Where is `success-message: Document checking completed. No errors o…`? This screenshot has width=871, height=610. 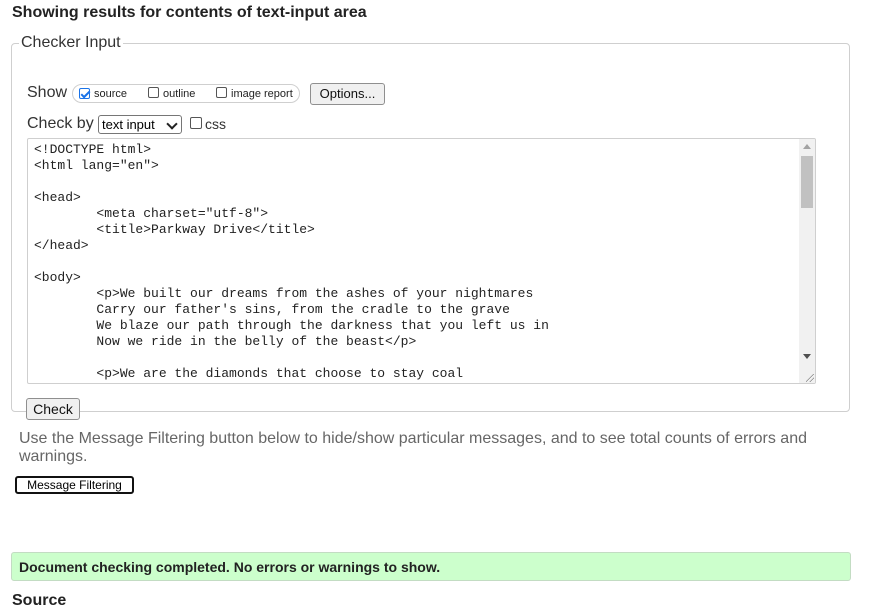
success-message: Document checking completed. No errors o… is located at coordinates (230, 567).